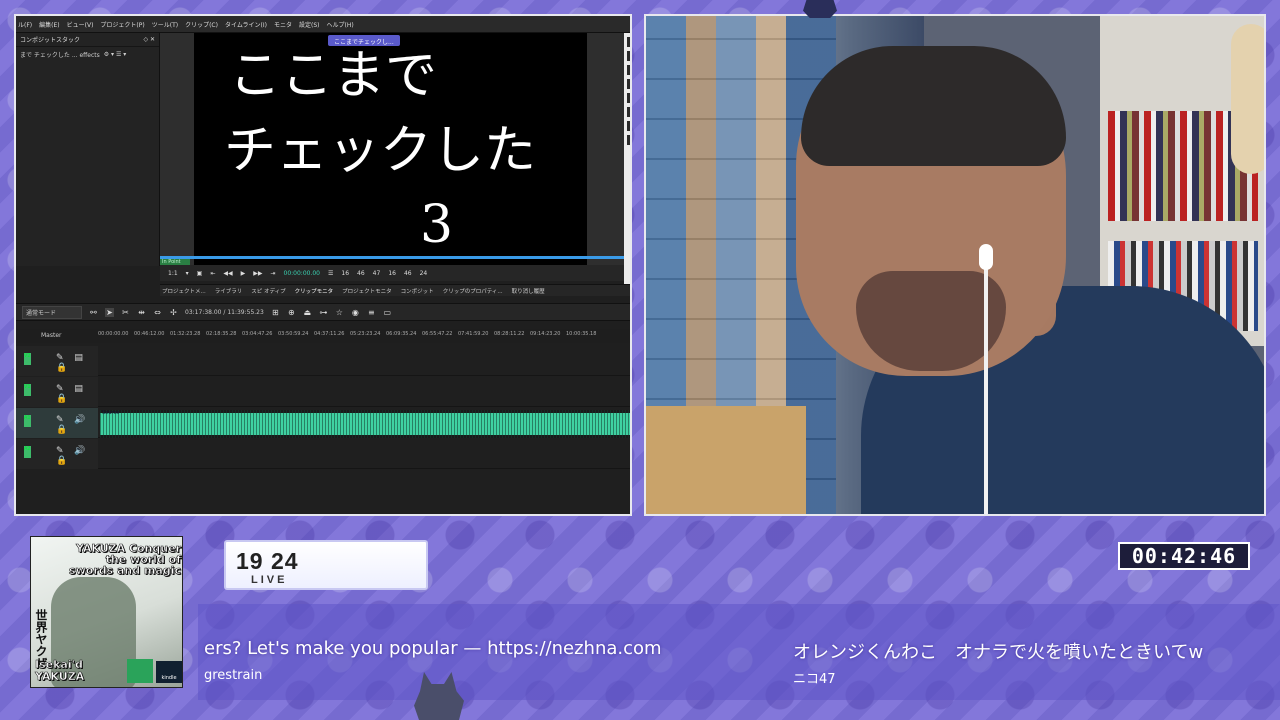 The height and width of the screenshot is (720, 1280). What do you see at coordinates (269, 580) in the screenshot?
I see `live-label: LIVE` at bounding box center [269, 580].